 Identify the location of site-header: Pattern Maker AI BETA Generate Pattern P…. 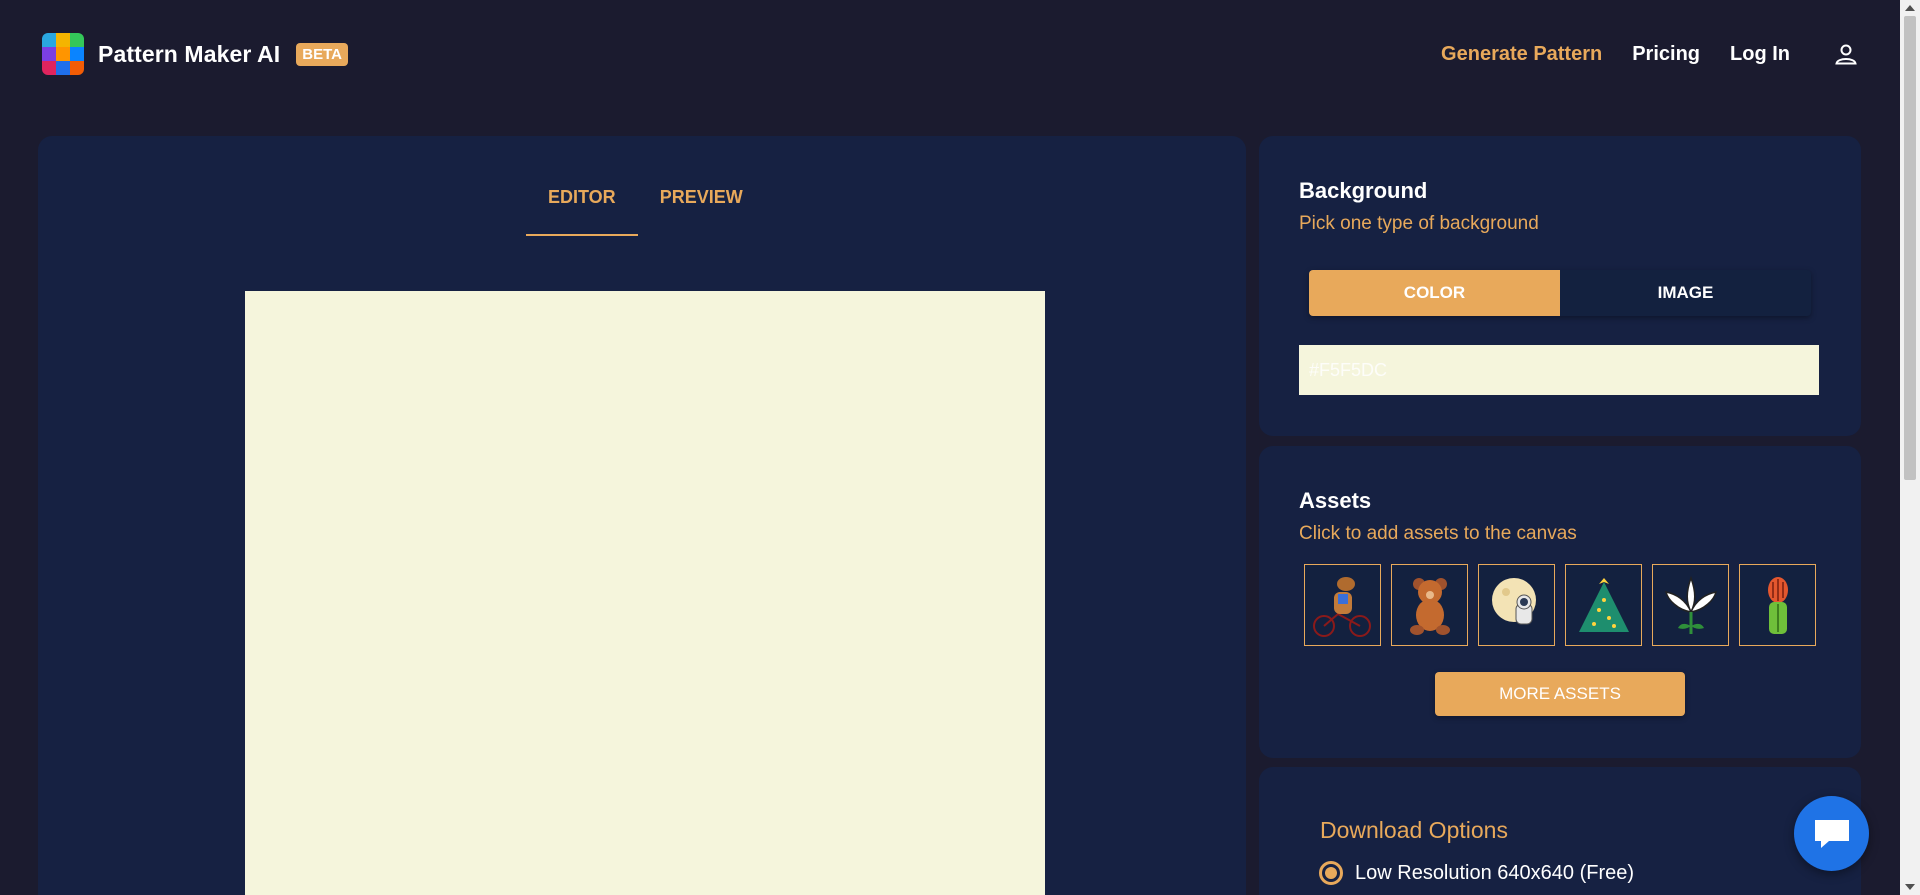
(950, 55).